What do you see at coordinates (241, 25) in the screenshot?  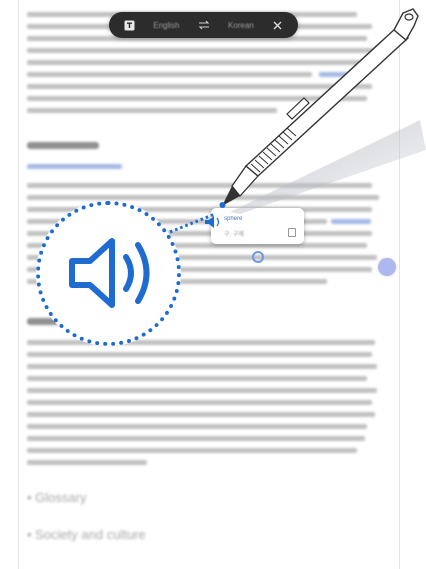 I see `target-language: Korean` at bounding box center [241, 25].